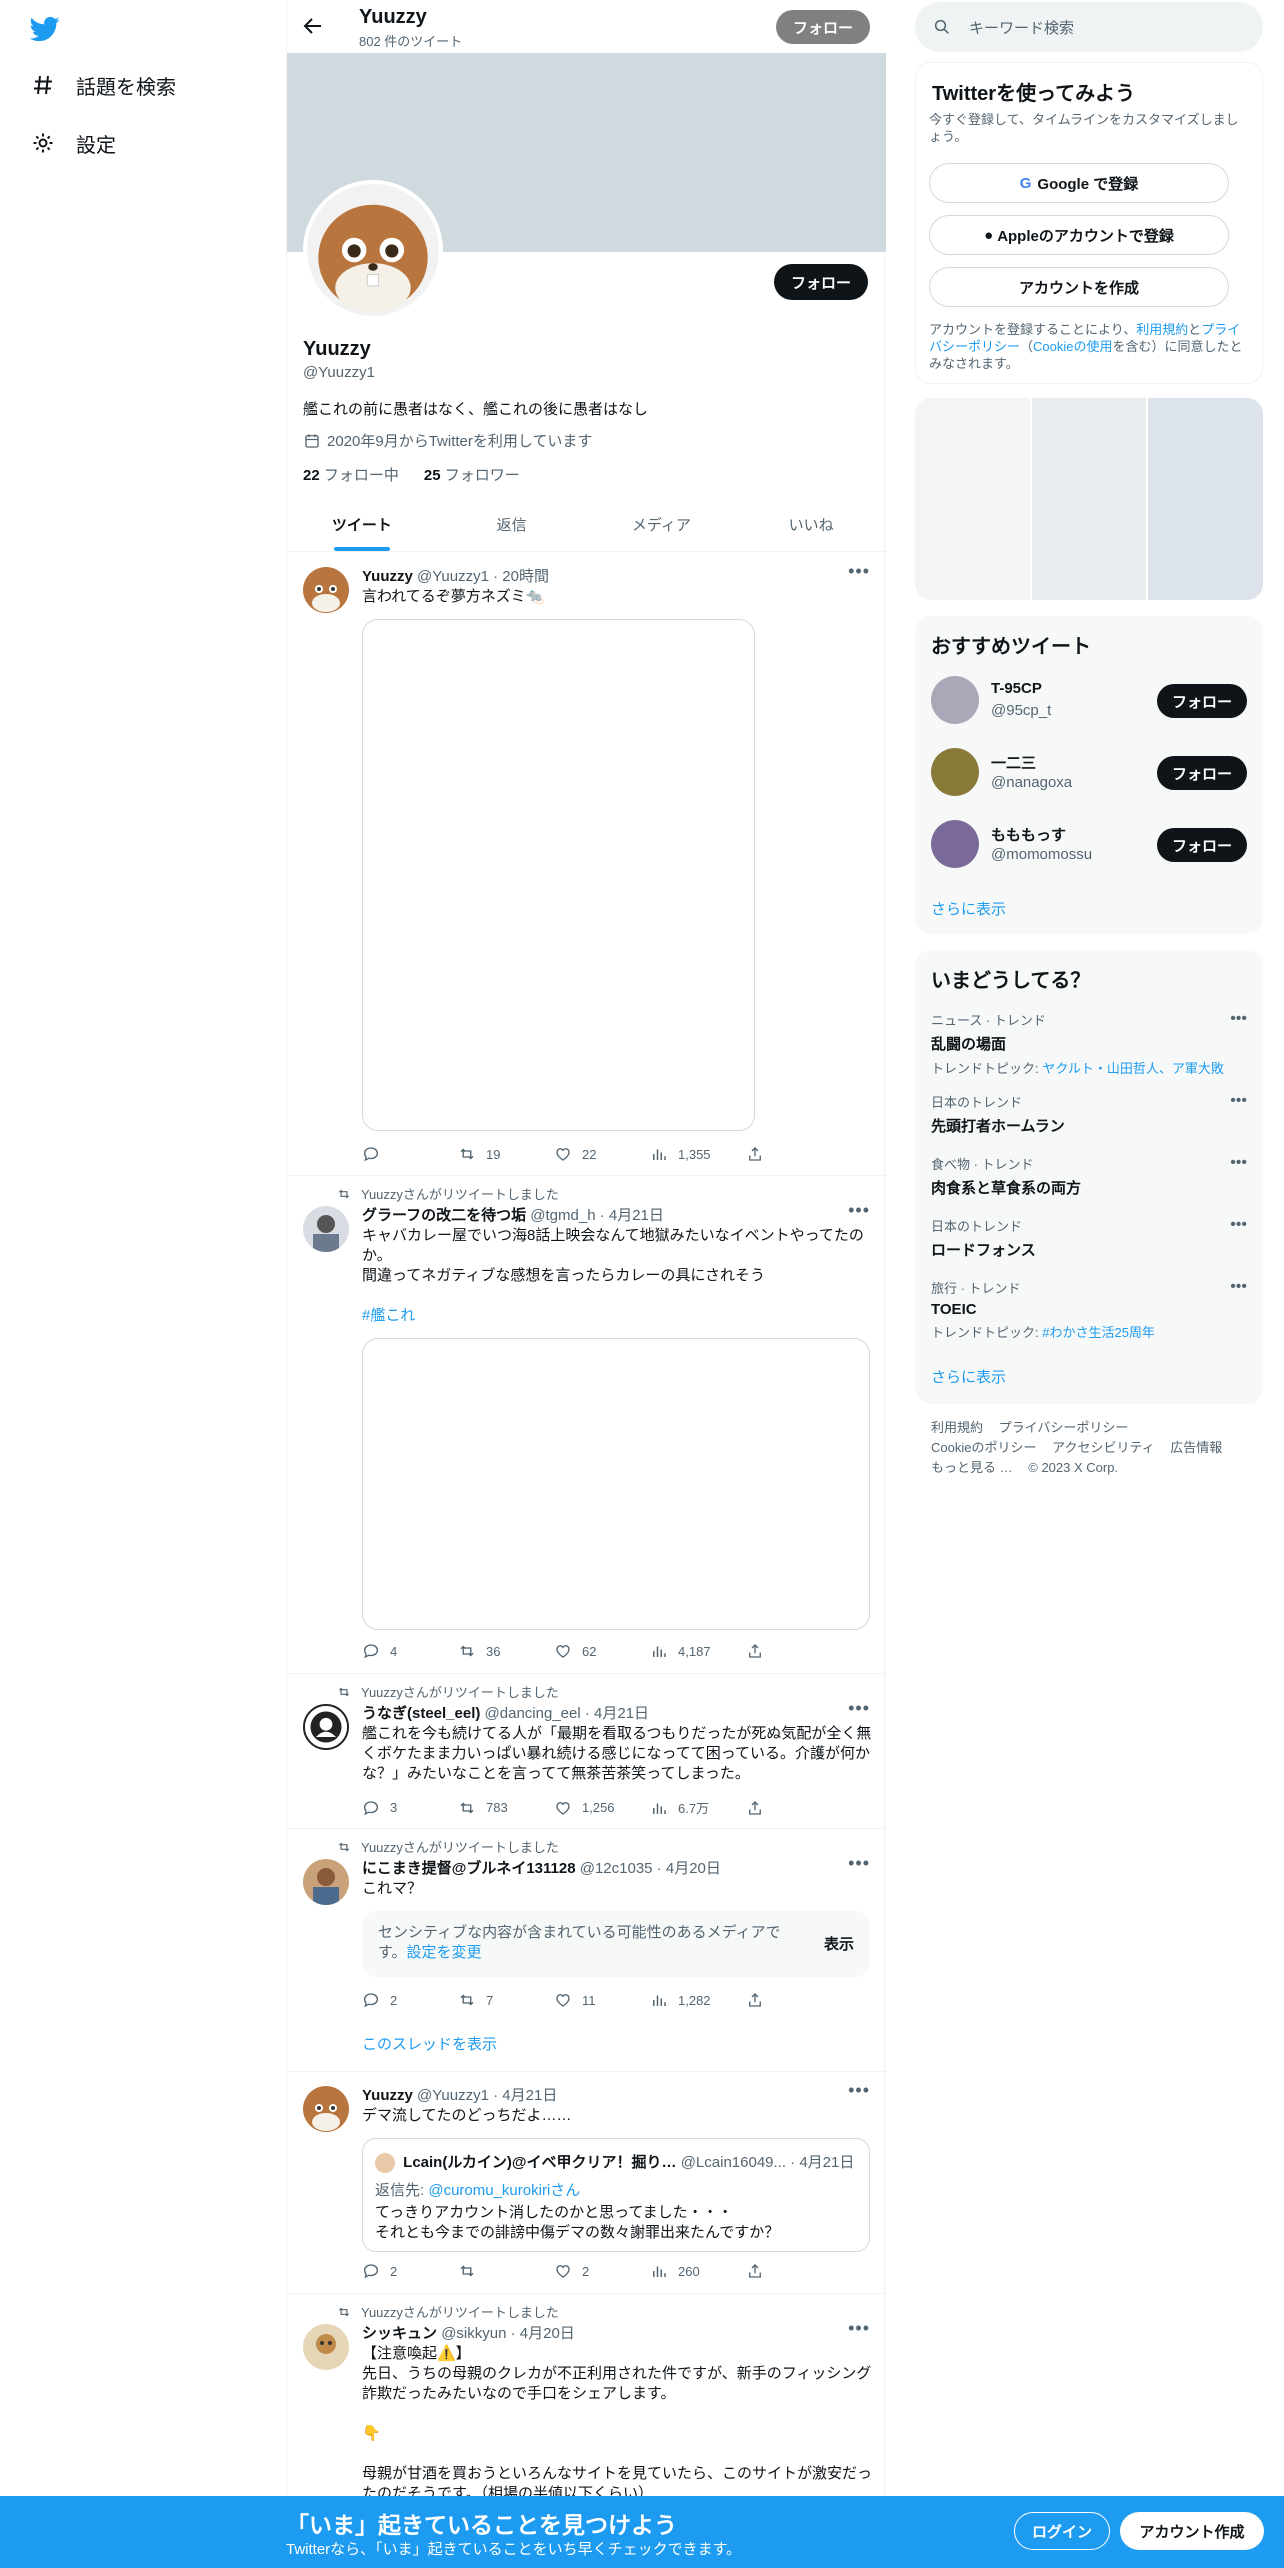 The height and width of the screenshot is (2568, 1284). What do you see at coordinates (1064, 1427) in the screenshot?
I see `footer-privacy-link: プライバシーポリシー` at bounding box center [1064, 1427].